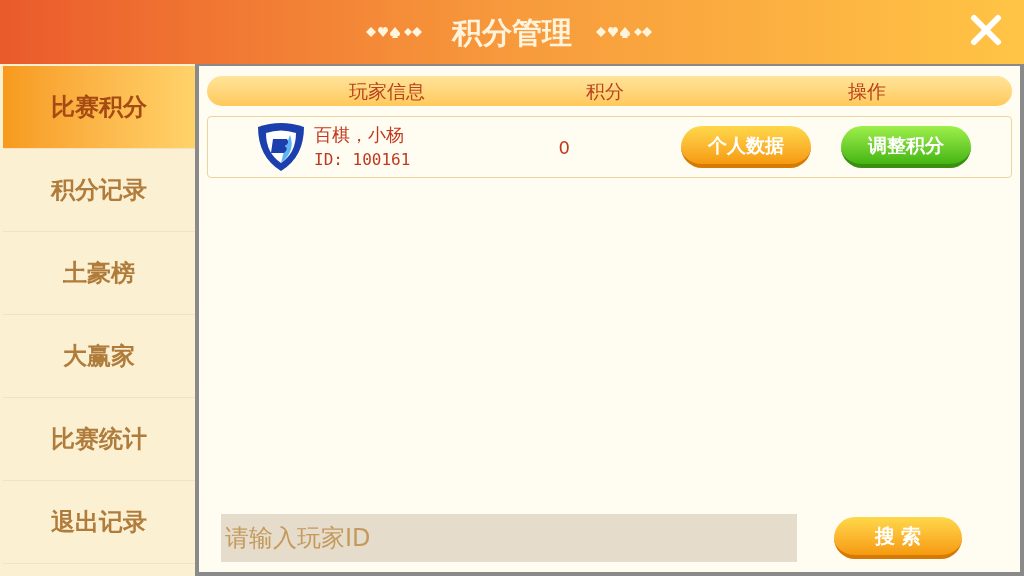 The height and width of the screenshot is (576, 1024). Describe the element at coordinates (605, 91) in the screenshot. I see `column-header: 积分` at that location.